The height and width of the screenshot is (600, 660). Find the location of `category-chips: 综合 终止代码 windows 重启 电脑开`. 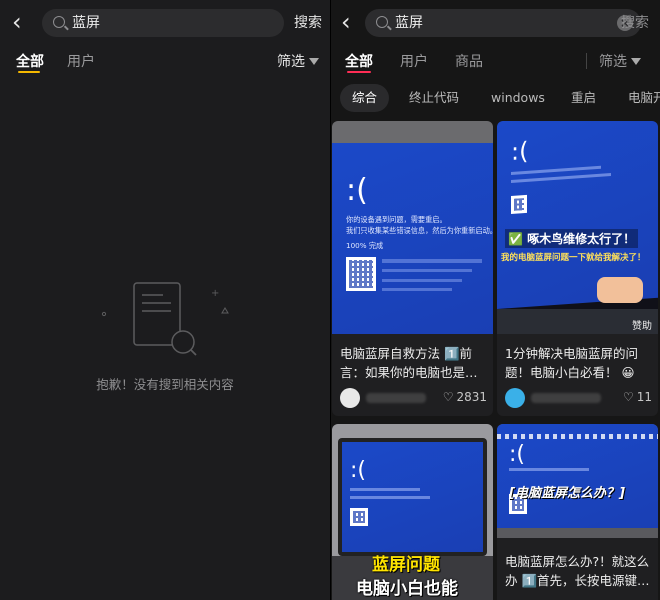

category-chips: 综合 终止代码 windows 重启 电脑开 is located at coordinates (495, 99).